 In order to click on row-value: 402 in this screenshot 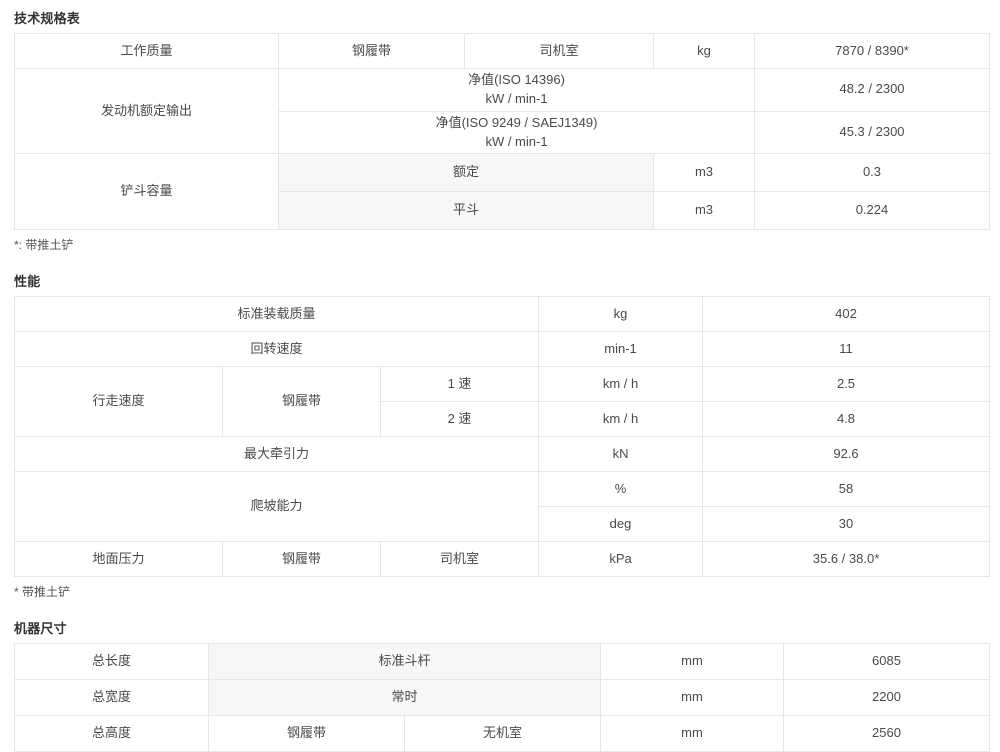, I will do `click(846, 314)`.